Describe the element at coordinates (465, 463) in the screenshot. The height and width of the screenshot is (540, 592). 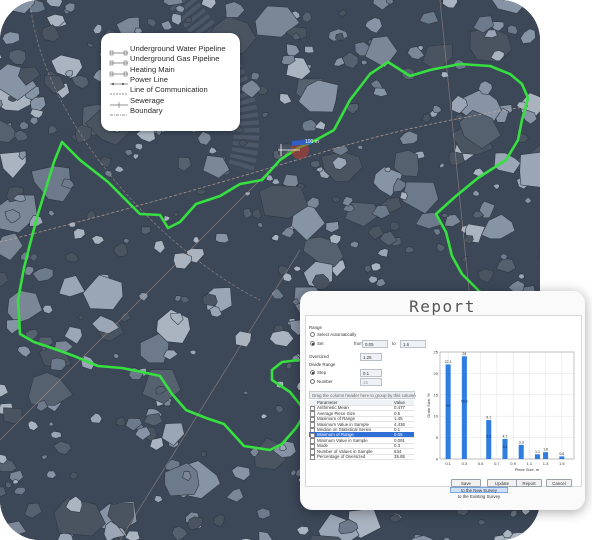
I see `x-tick-label: 0.3` at that location.